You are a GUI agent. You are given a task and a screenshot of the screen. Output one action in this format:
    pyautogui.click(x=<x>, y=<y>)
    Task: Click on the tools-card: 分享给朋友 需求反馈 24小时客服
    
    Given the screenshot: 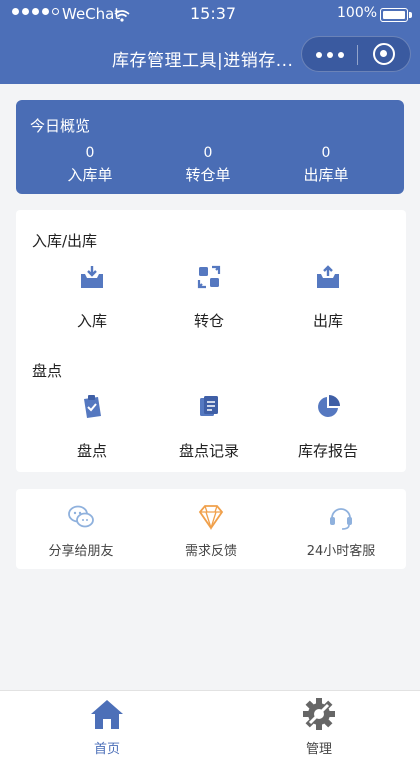 What is the action you would take?
    pyautogui.click(x=211, y=529)
    